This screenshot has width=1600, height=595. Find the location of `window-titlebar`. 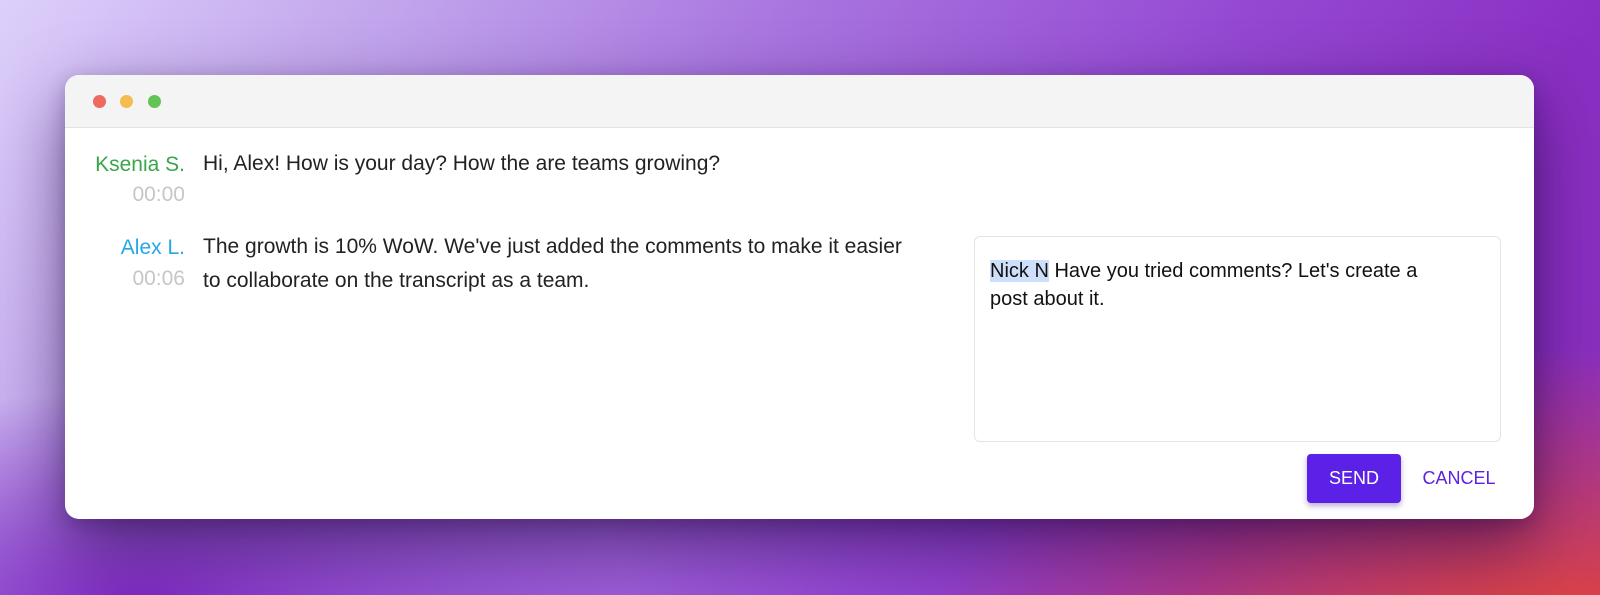

window-titlebar is located at coordinates (799, 101).